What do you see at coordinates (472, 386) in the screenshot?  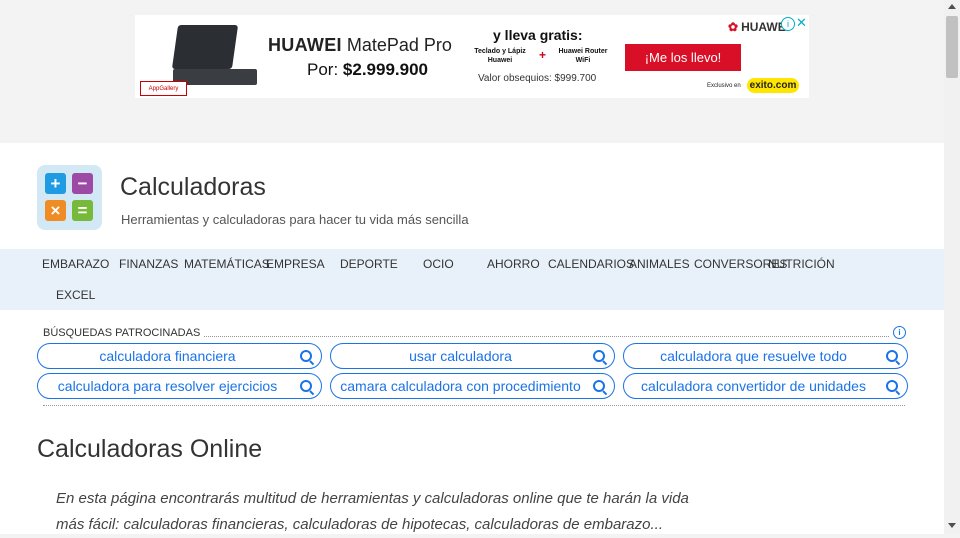 I see `search-pill: camara calculadora con procedimiento` at bounding box center [472, 386].